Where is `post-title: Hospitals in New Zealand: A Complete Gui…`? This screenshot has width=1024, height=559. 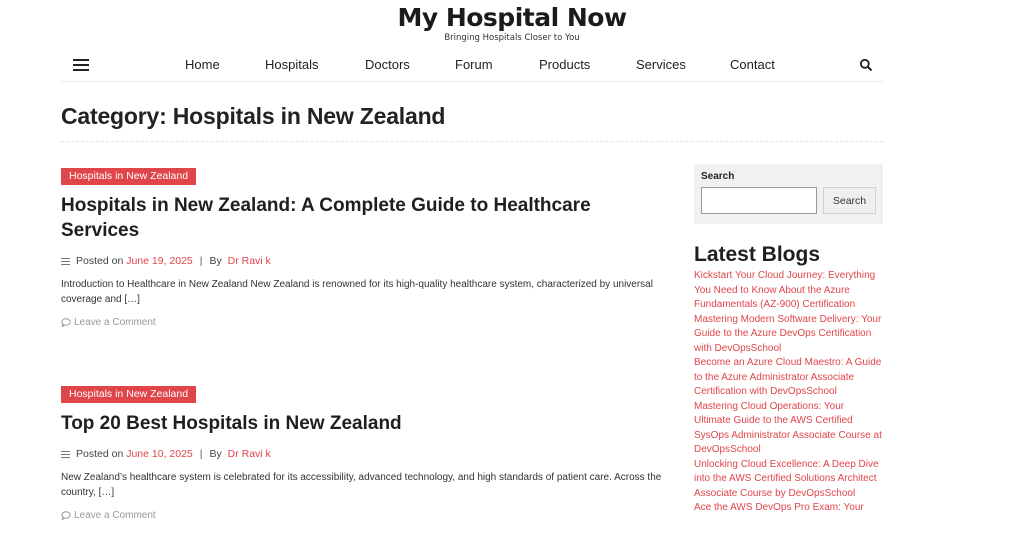 post-title: Hospitals in New Zealand: A Complete Gui… is located at coordinates (366, 218).